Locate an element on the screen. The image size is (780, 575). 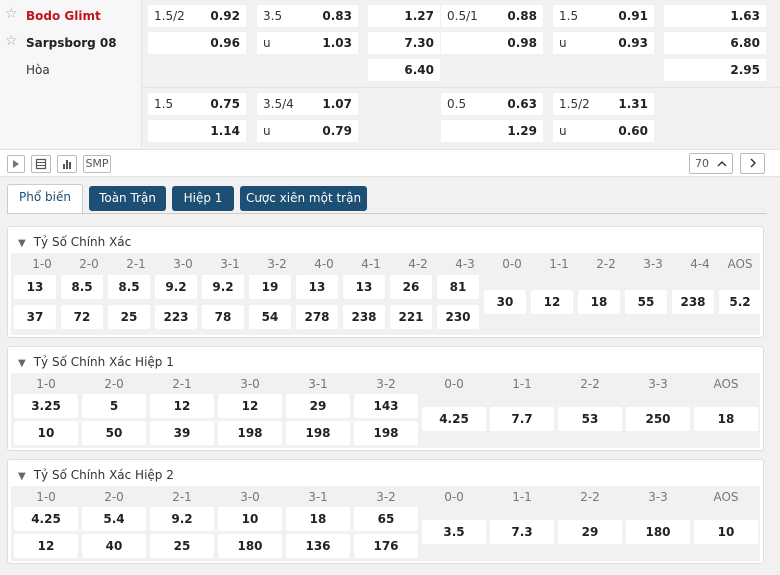
odds-button: 3.25 is located at coordinates (46, 406).